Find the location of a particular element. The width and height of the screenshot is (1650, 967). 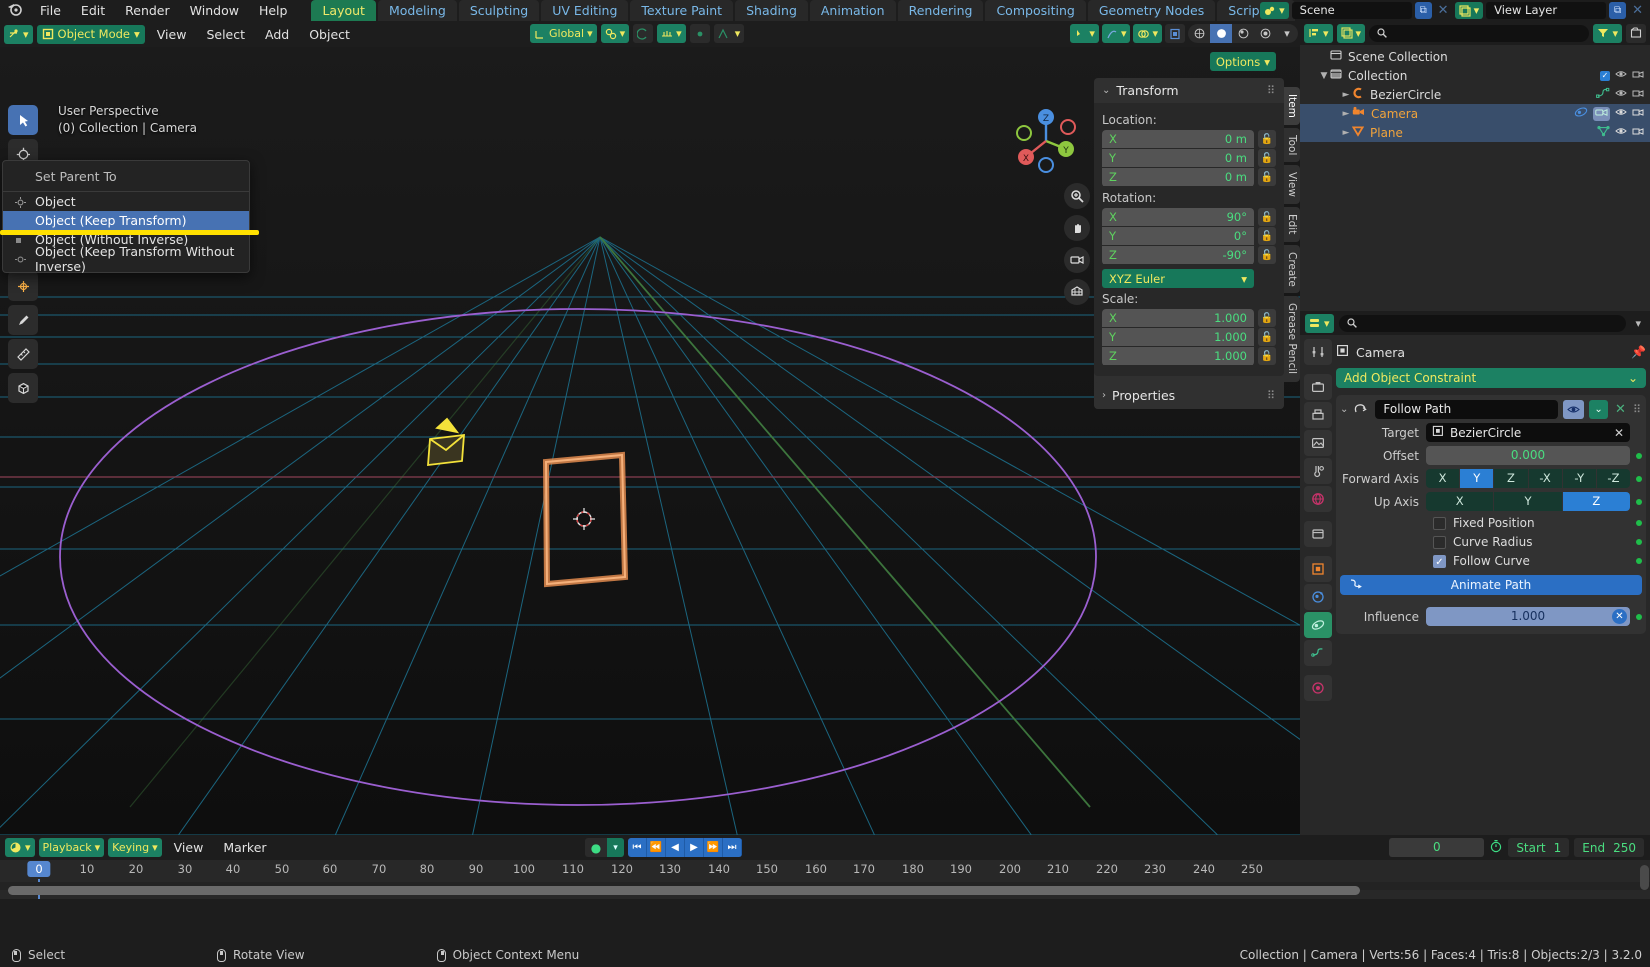

workspace-tab-modeling: Modeling is located at coordinates (417, 10).